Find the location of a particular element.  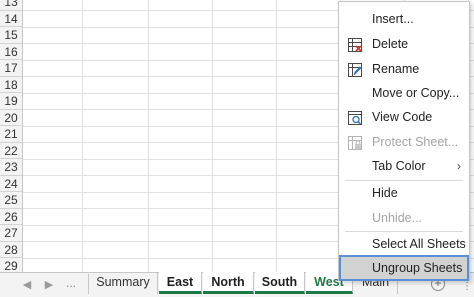

row-header: 17 is located at coordinates (11, 68).